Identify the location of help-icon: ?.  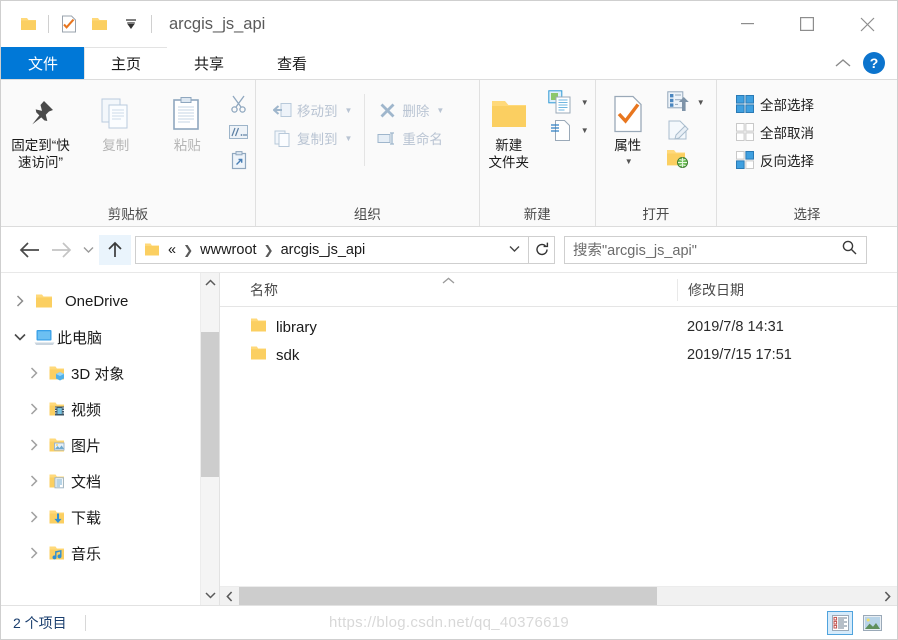
(874, 63).